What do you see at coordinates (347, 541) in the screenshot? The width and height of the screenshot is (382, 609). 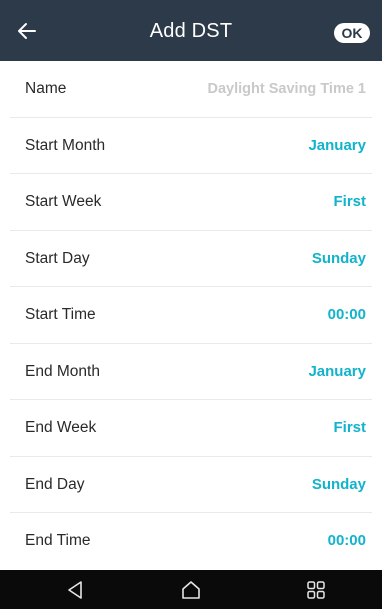 I see `end-time-value: 00:00` at bounding box center [347, 541].